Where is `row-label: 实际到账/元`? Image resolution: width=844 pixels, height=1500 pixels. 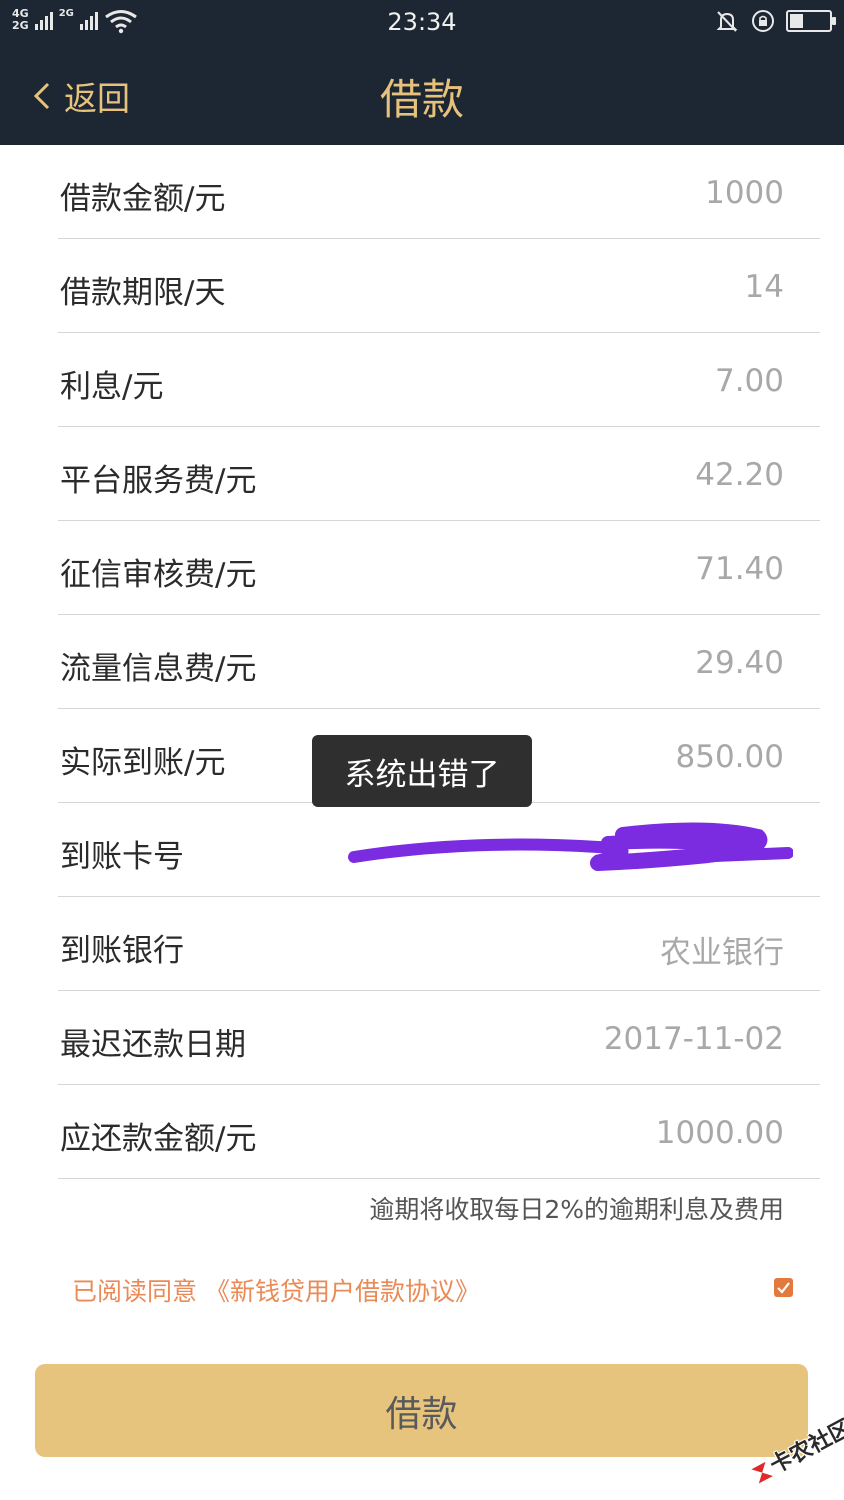
row-label: 实际到账/元 is located at coordinates (143, 763).